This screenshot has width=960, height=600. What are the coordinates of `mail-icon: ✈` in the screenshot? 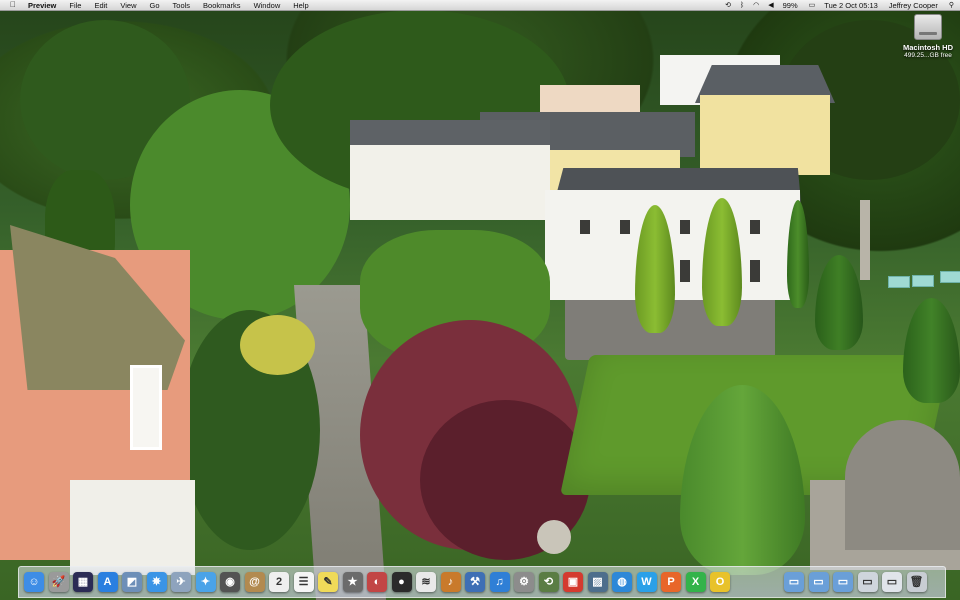 It's located at (181, 582).